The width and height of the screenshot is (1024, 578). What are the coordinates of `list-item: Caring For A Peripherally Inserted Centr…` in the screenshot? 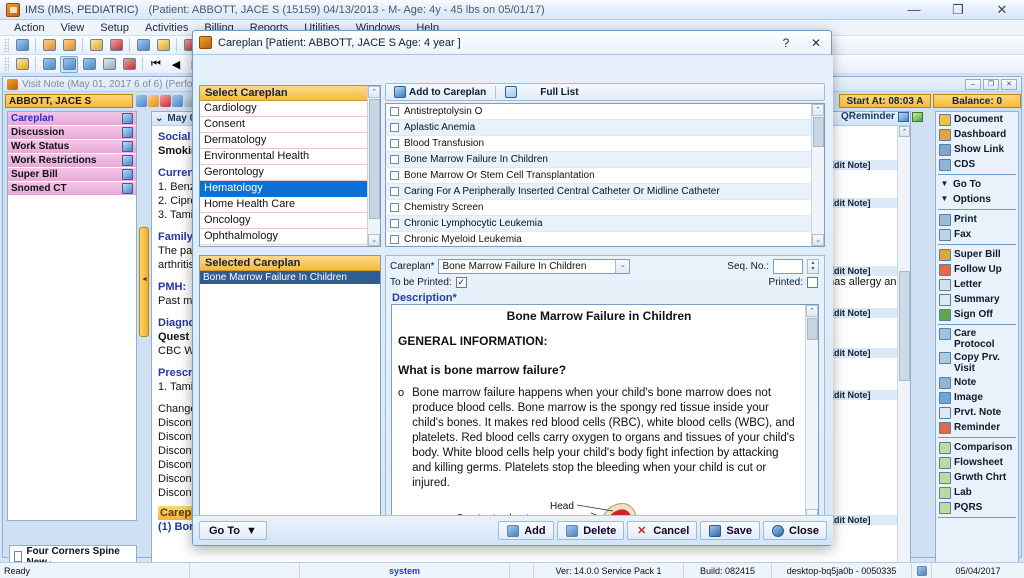 It's located at (605, 192).